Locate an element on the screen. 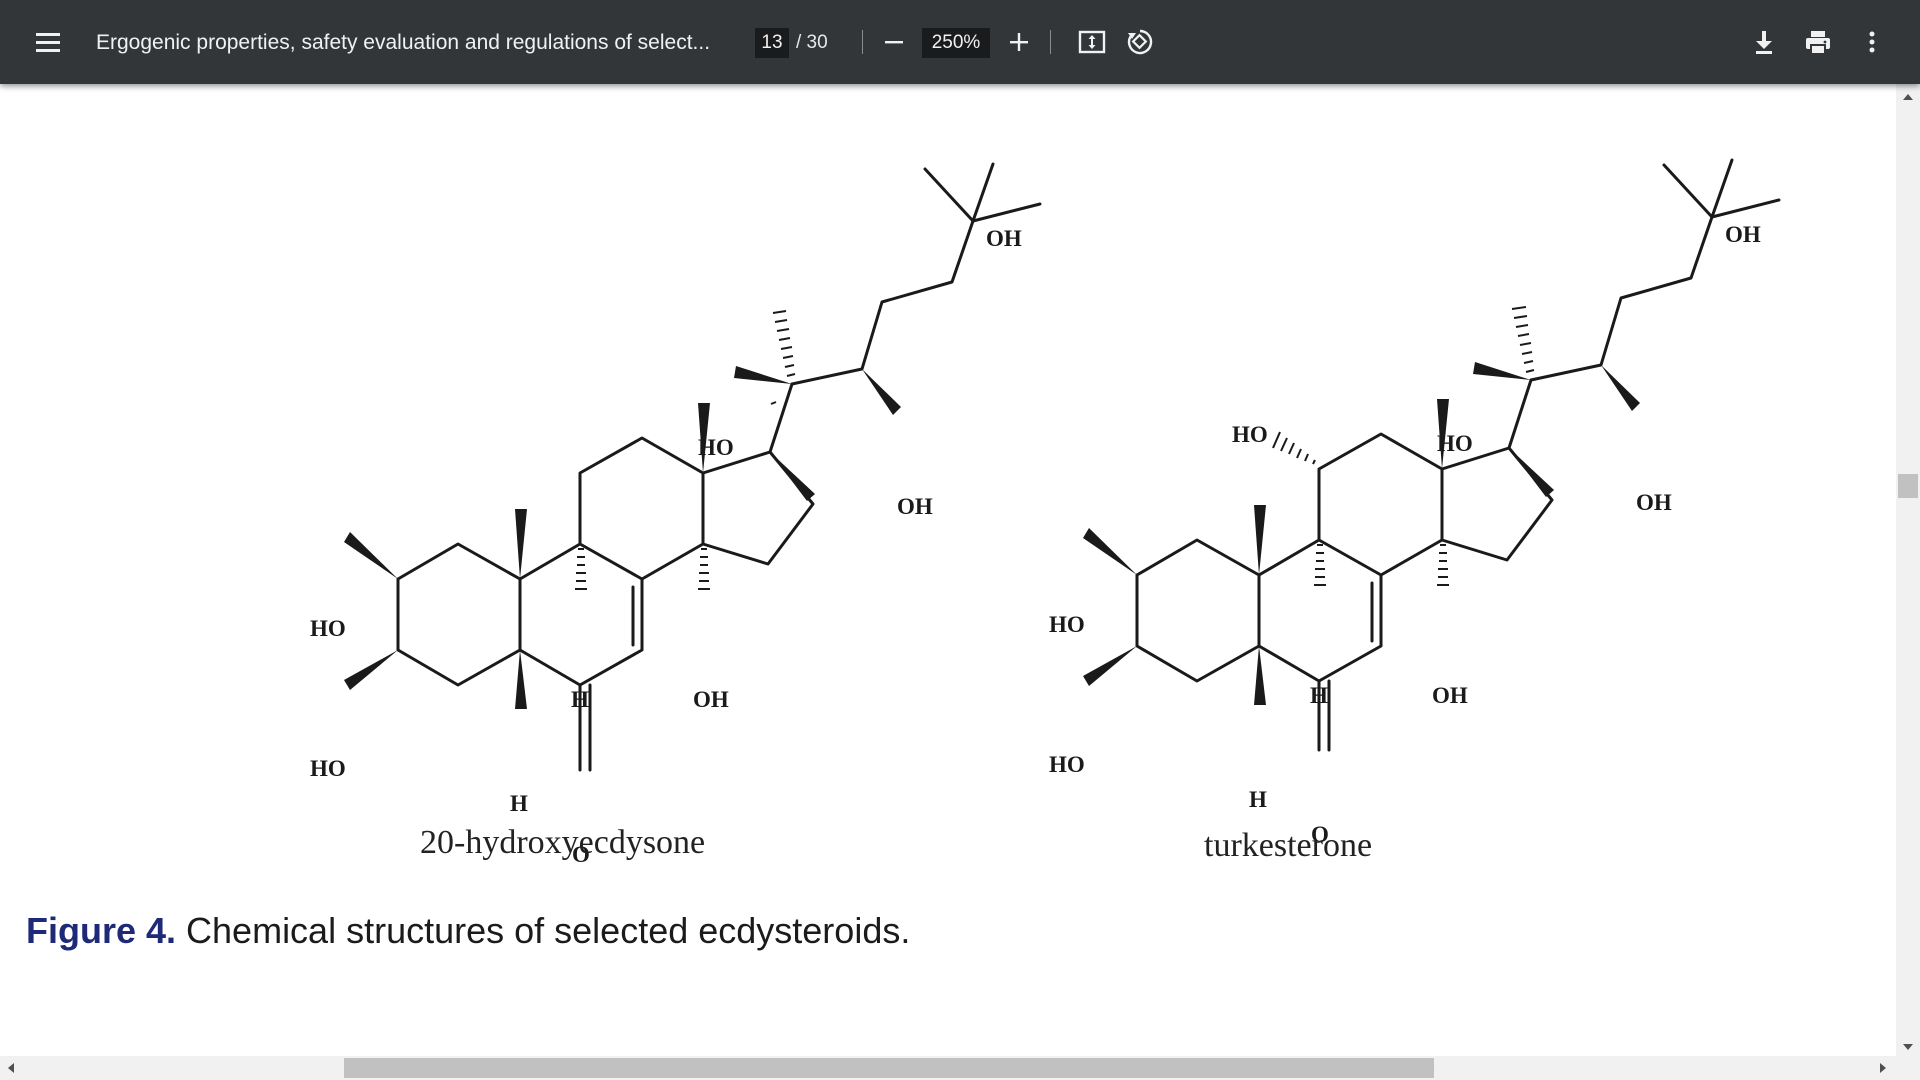  scroll-down-arrow-icon is located at coordinates (1908, 1047).